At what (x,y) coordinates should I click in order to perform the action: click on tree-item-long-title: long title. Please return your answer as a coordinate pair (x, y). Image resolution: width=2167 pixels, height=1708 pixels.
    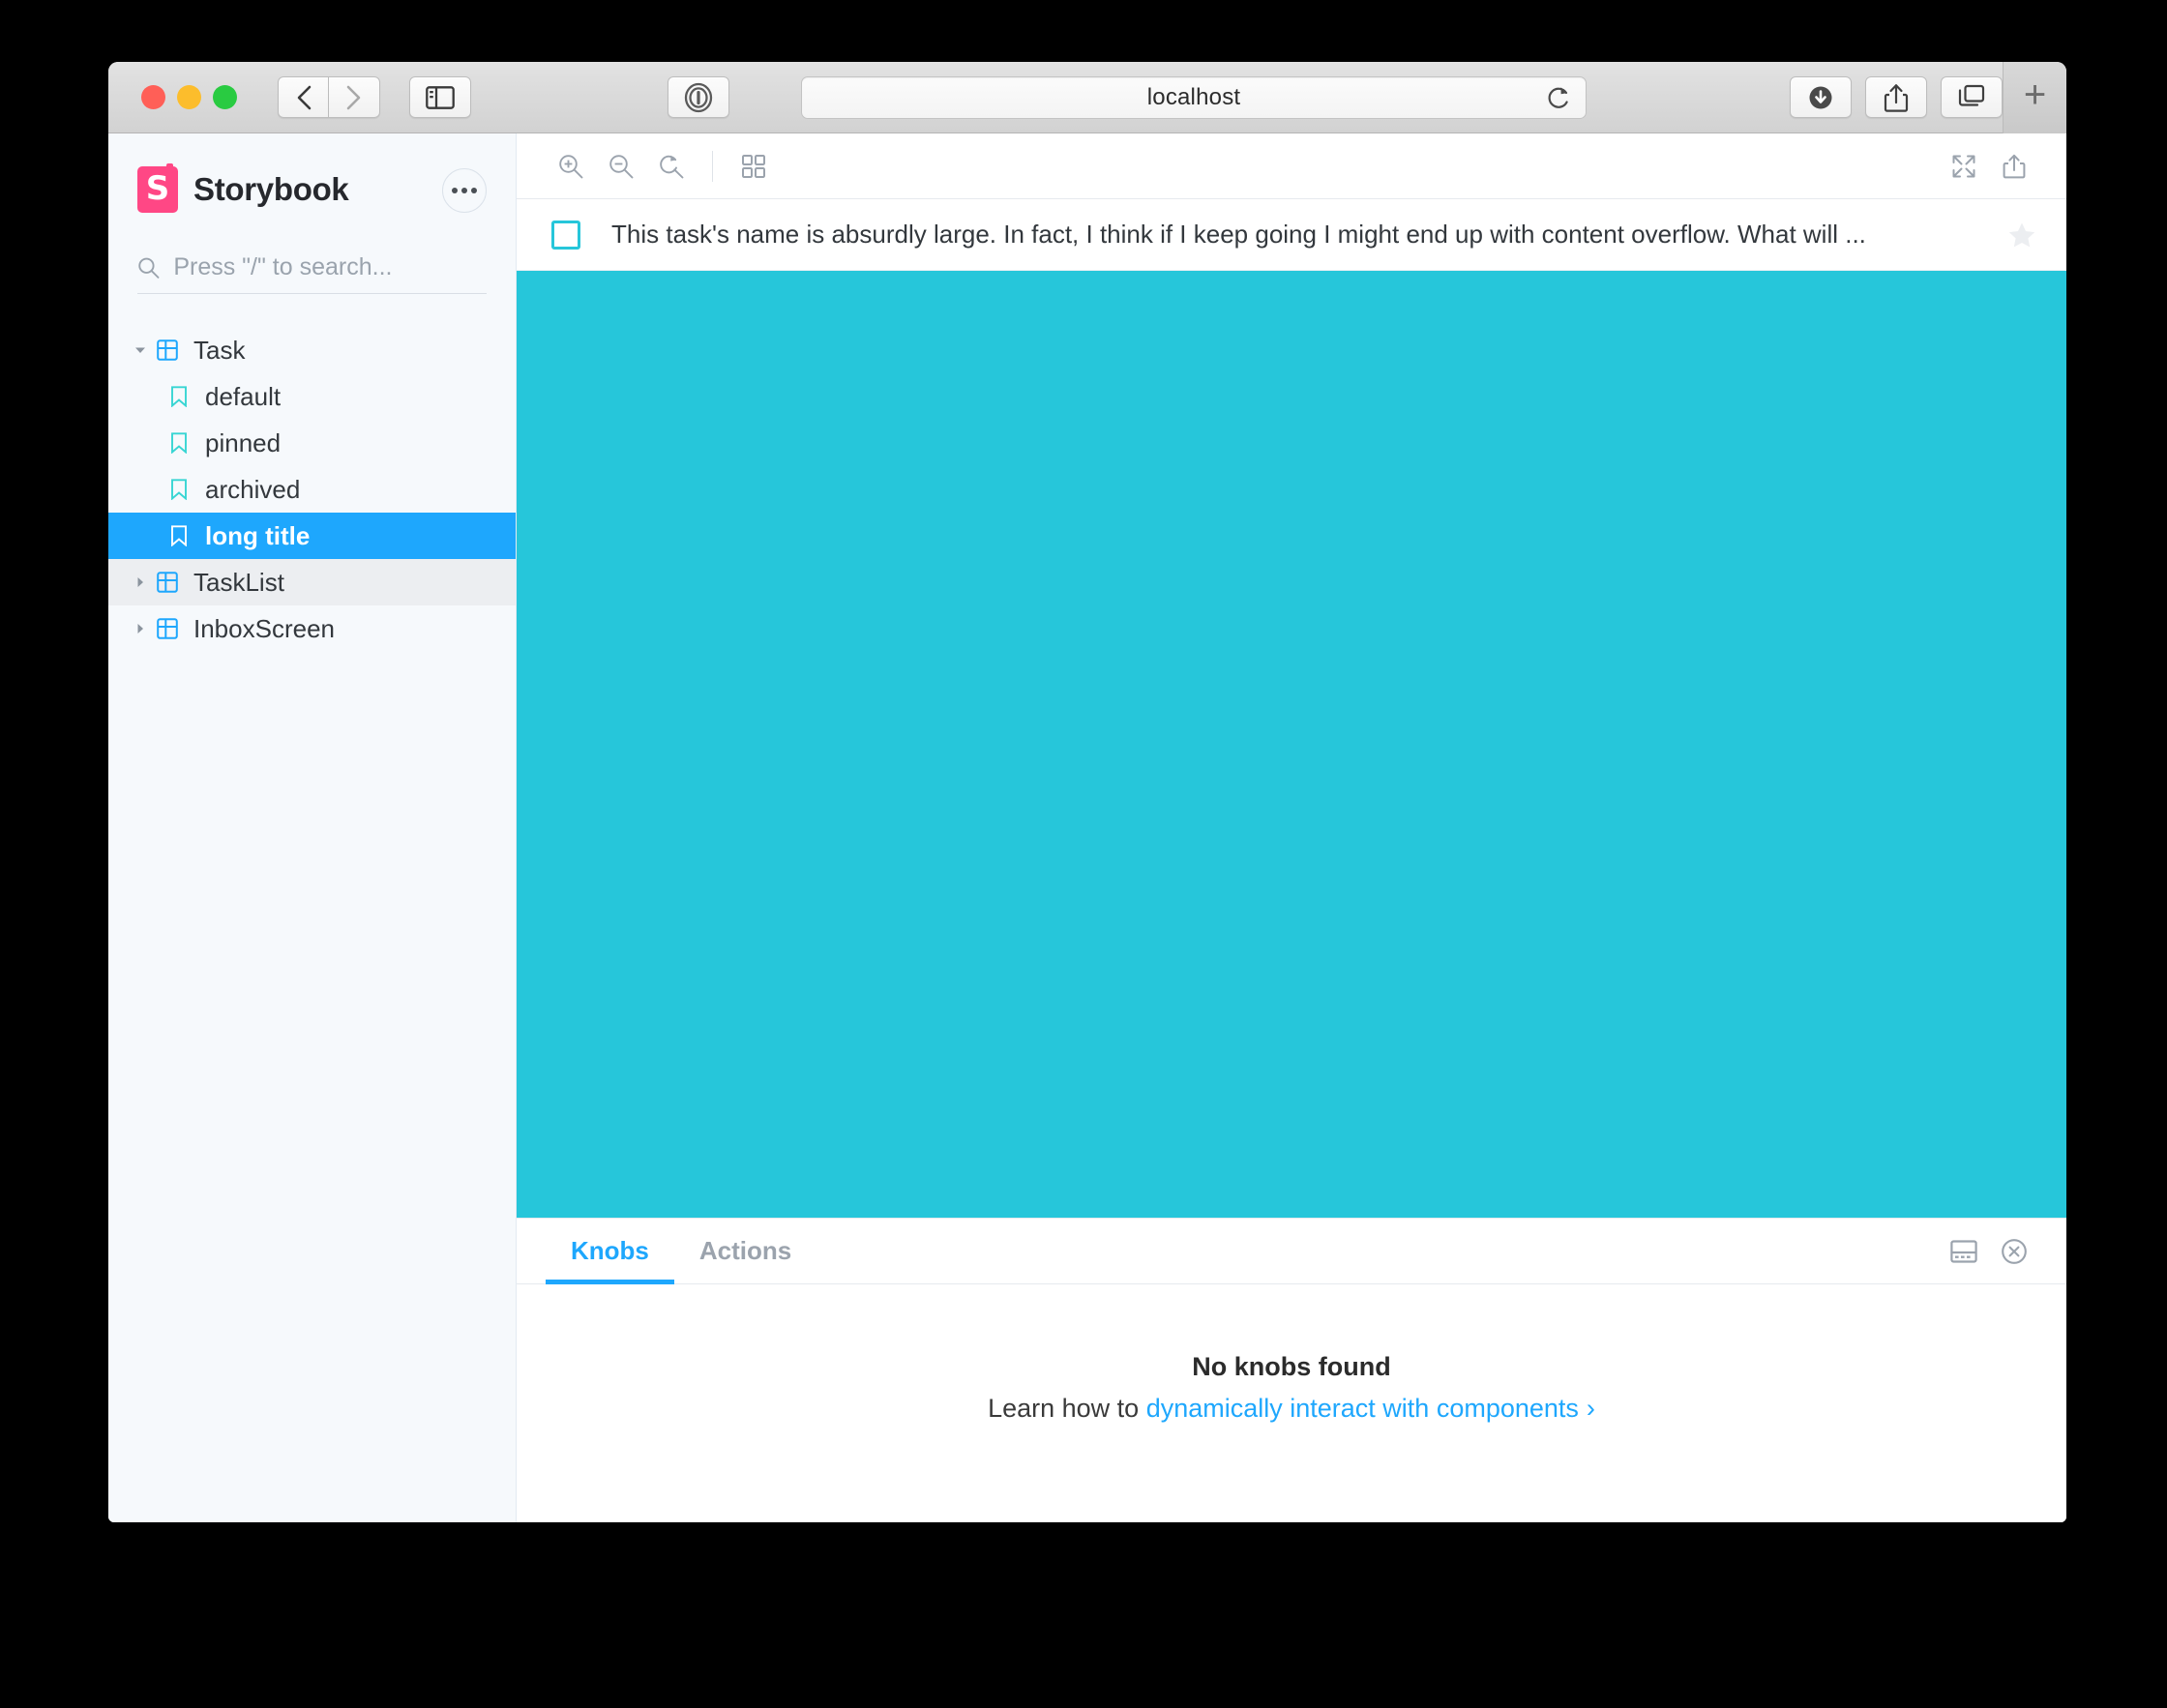
    Looking at the image, I should click on (312, 536).